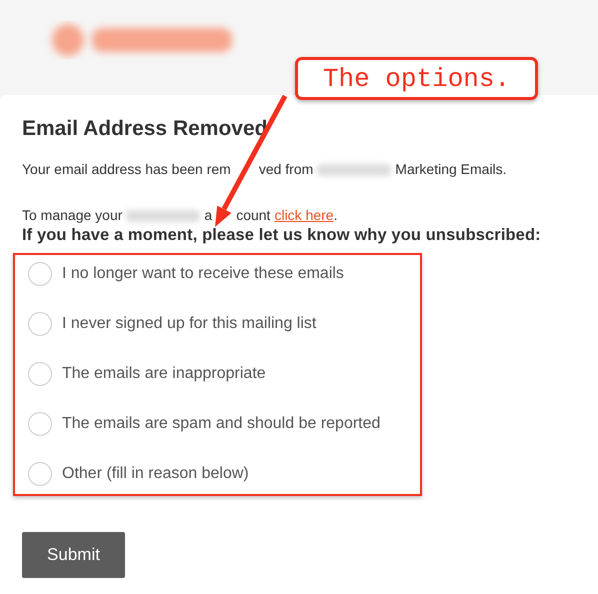 The image size is (598, 594). Describe the element at coordinates (253, 215) in the screenshot. I see `manage-text: count` at that location.